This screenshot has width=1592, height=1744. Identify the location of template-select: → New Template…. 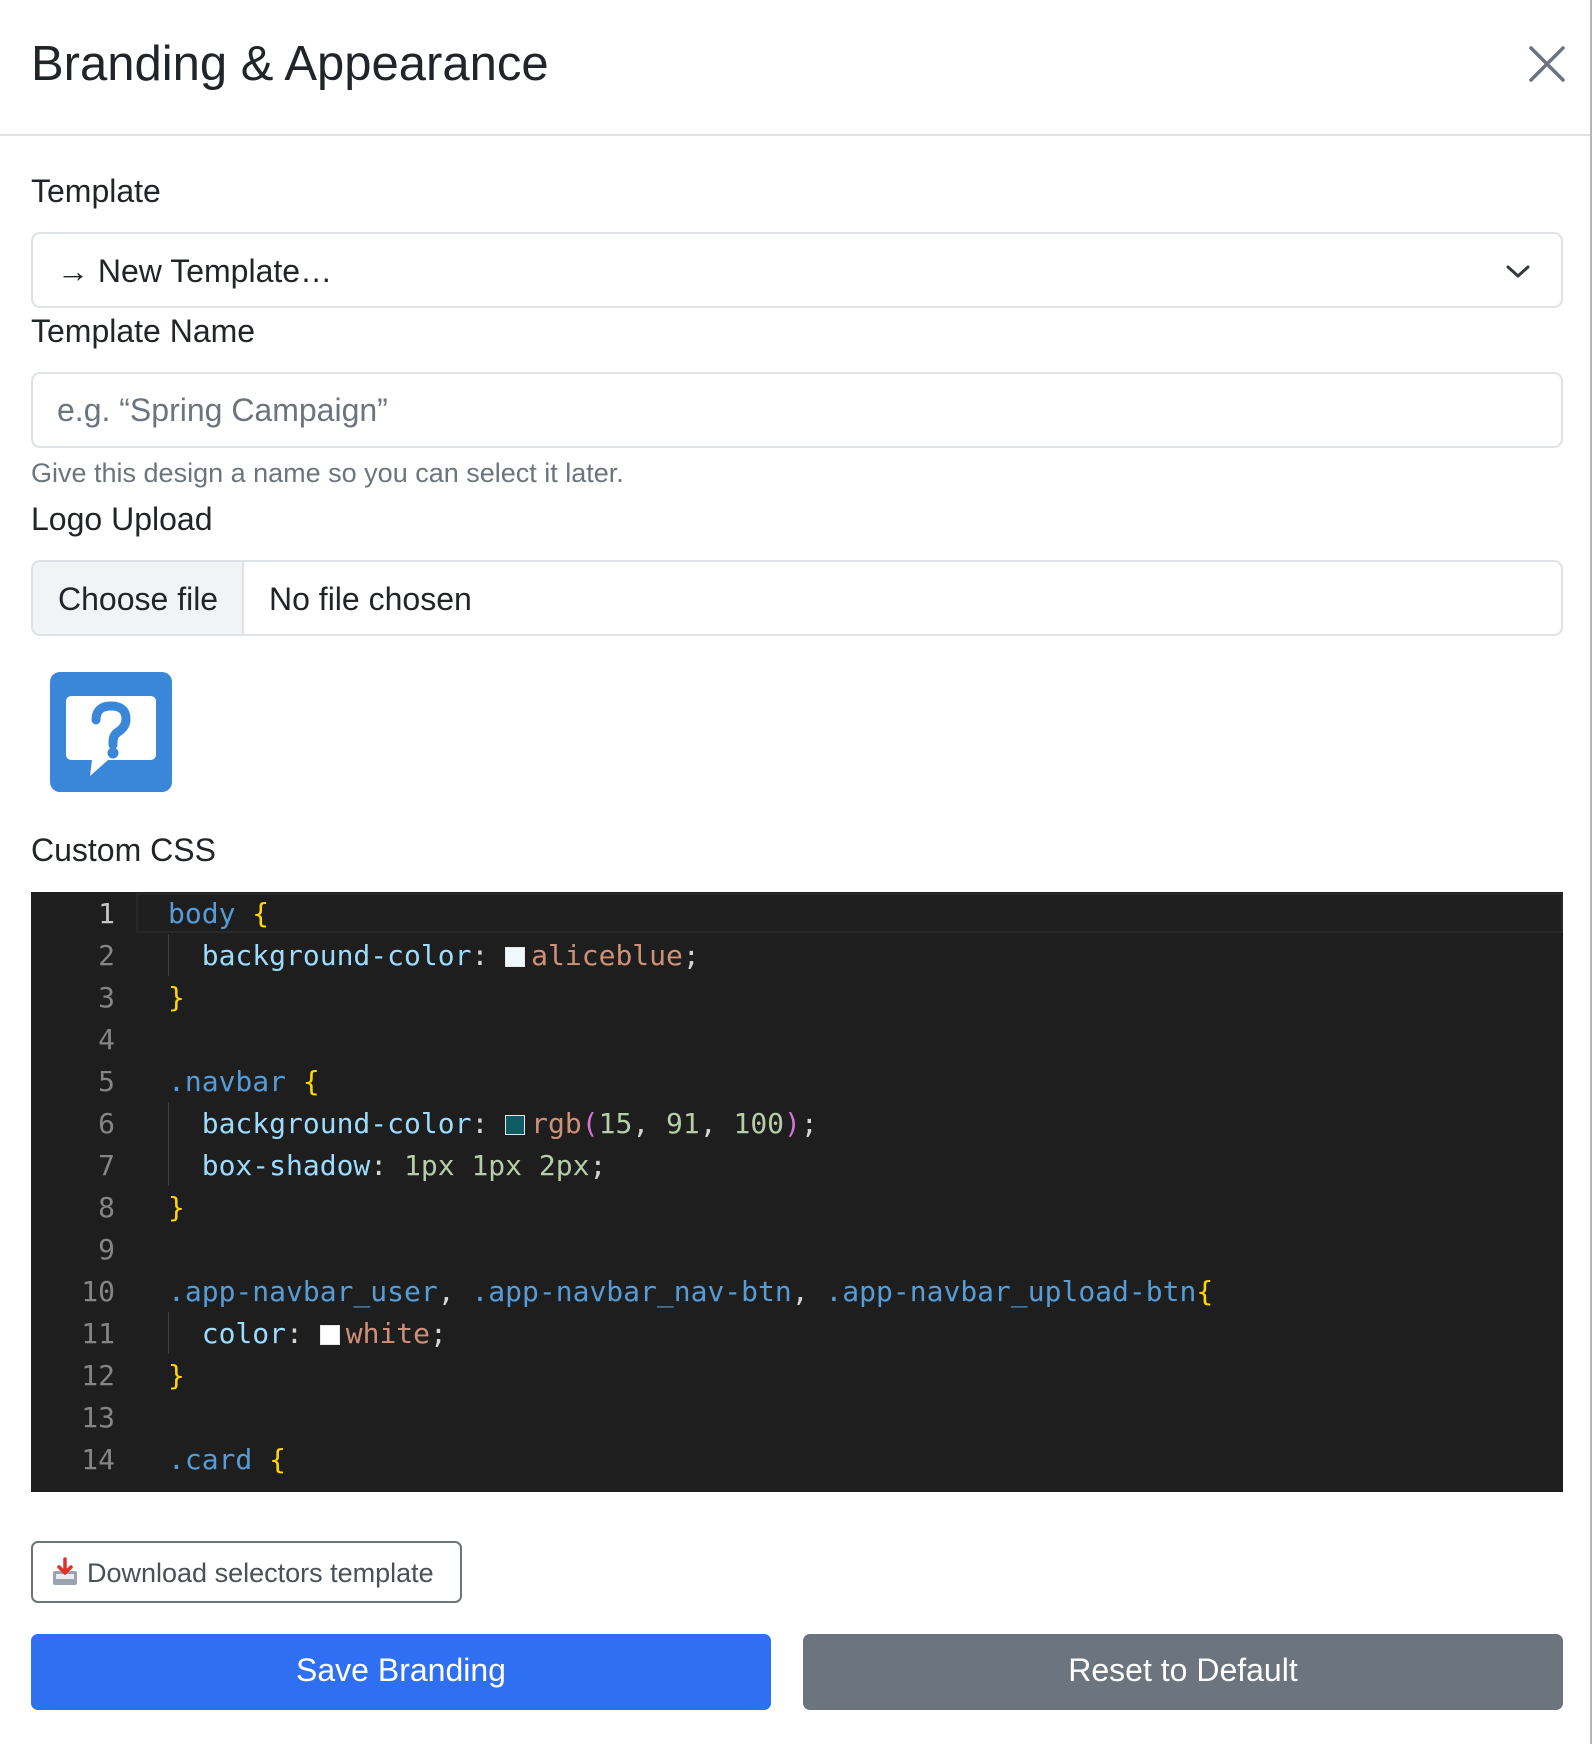
(797, 270).